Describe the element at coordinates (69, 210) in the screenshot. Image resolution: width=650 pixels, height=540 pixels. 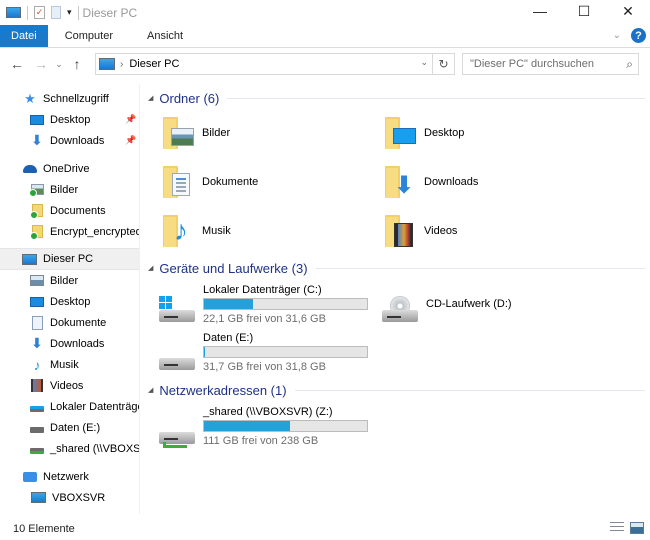
I see `sidebar-item-onedrive-documents: Documents` at that location.